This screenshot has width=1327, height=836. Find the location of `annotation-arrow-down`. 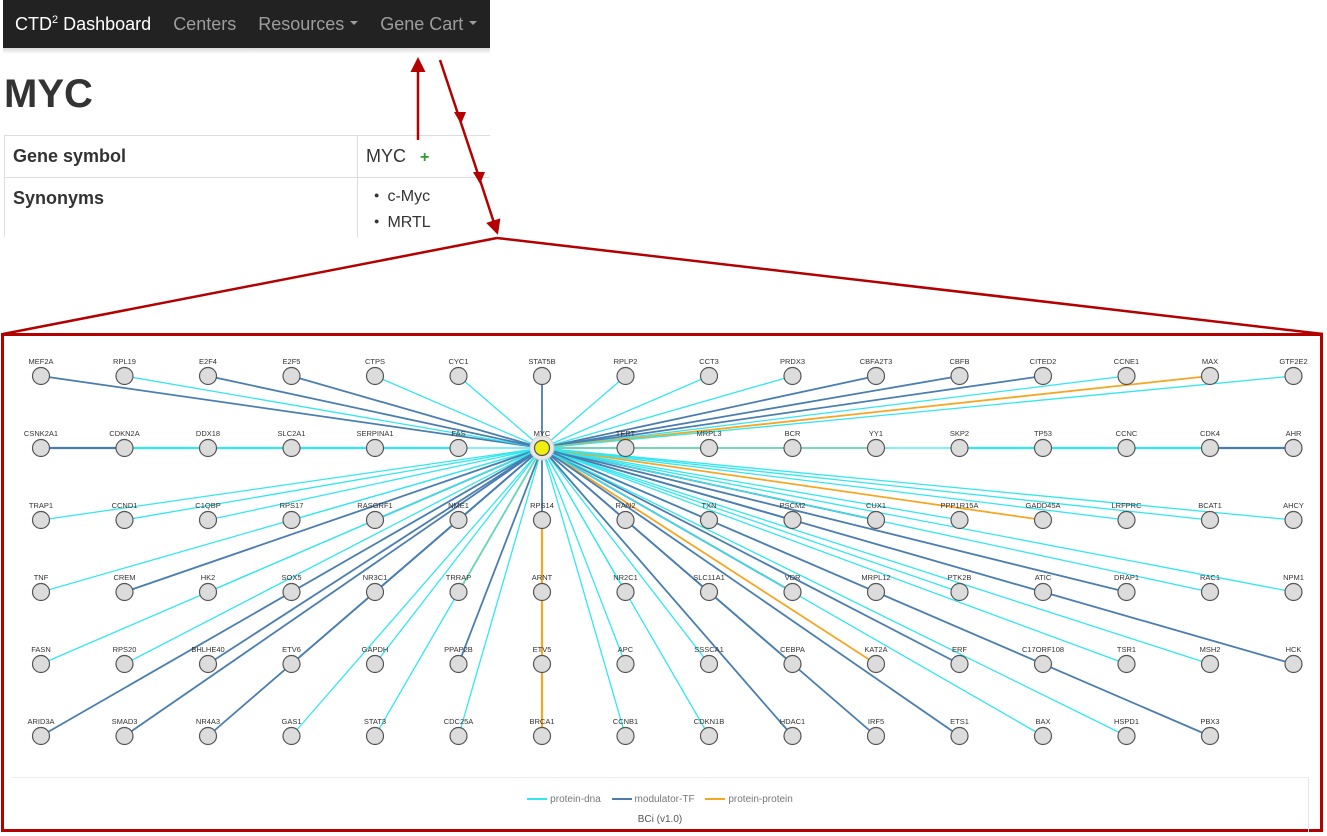

annotation-arrow-down is located at coordinates (469, 147).